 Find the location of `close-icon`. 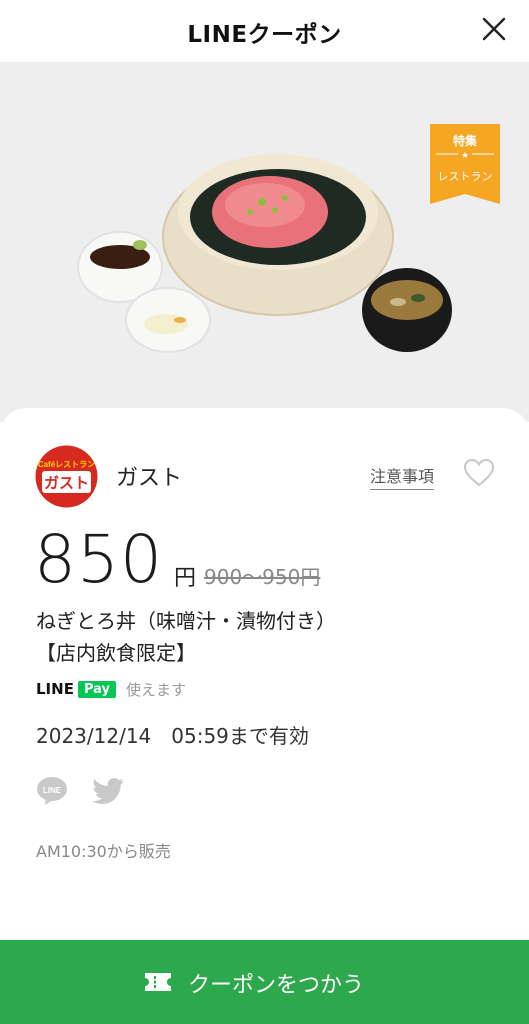

close-icon is located at coordinates (494, 29).